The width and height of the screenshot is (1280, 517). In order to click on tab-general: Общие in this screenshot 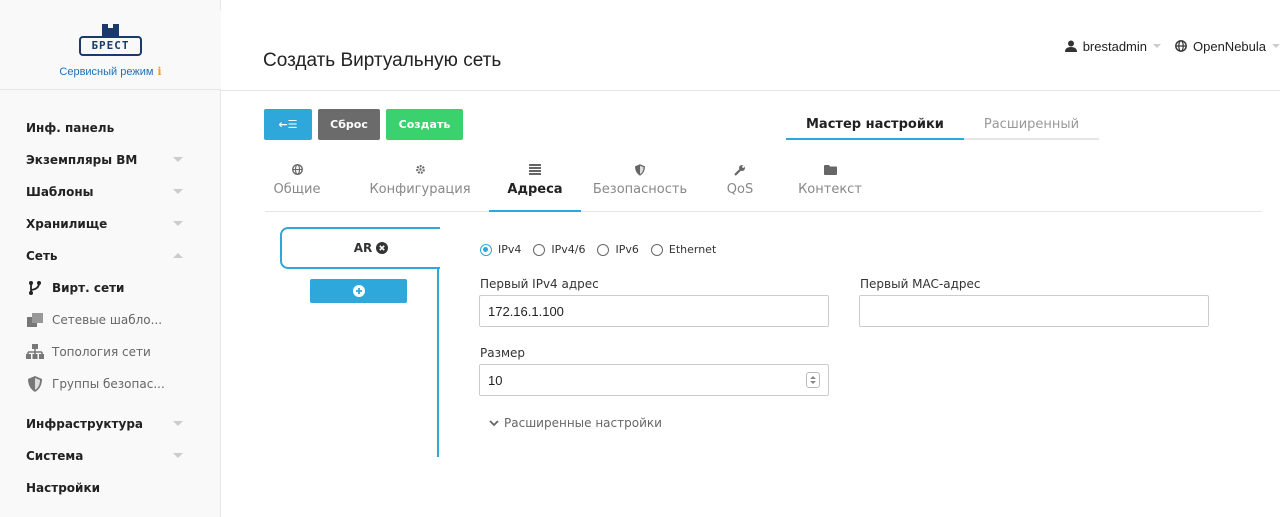, I will do `click(297, 186)`.